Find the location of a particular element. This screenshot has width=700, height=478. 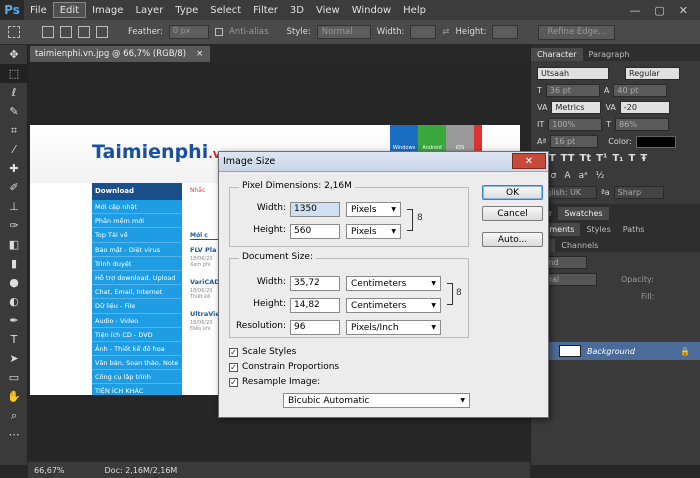

all-caps-icon: TT is located at coordinates (568, 158).